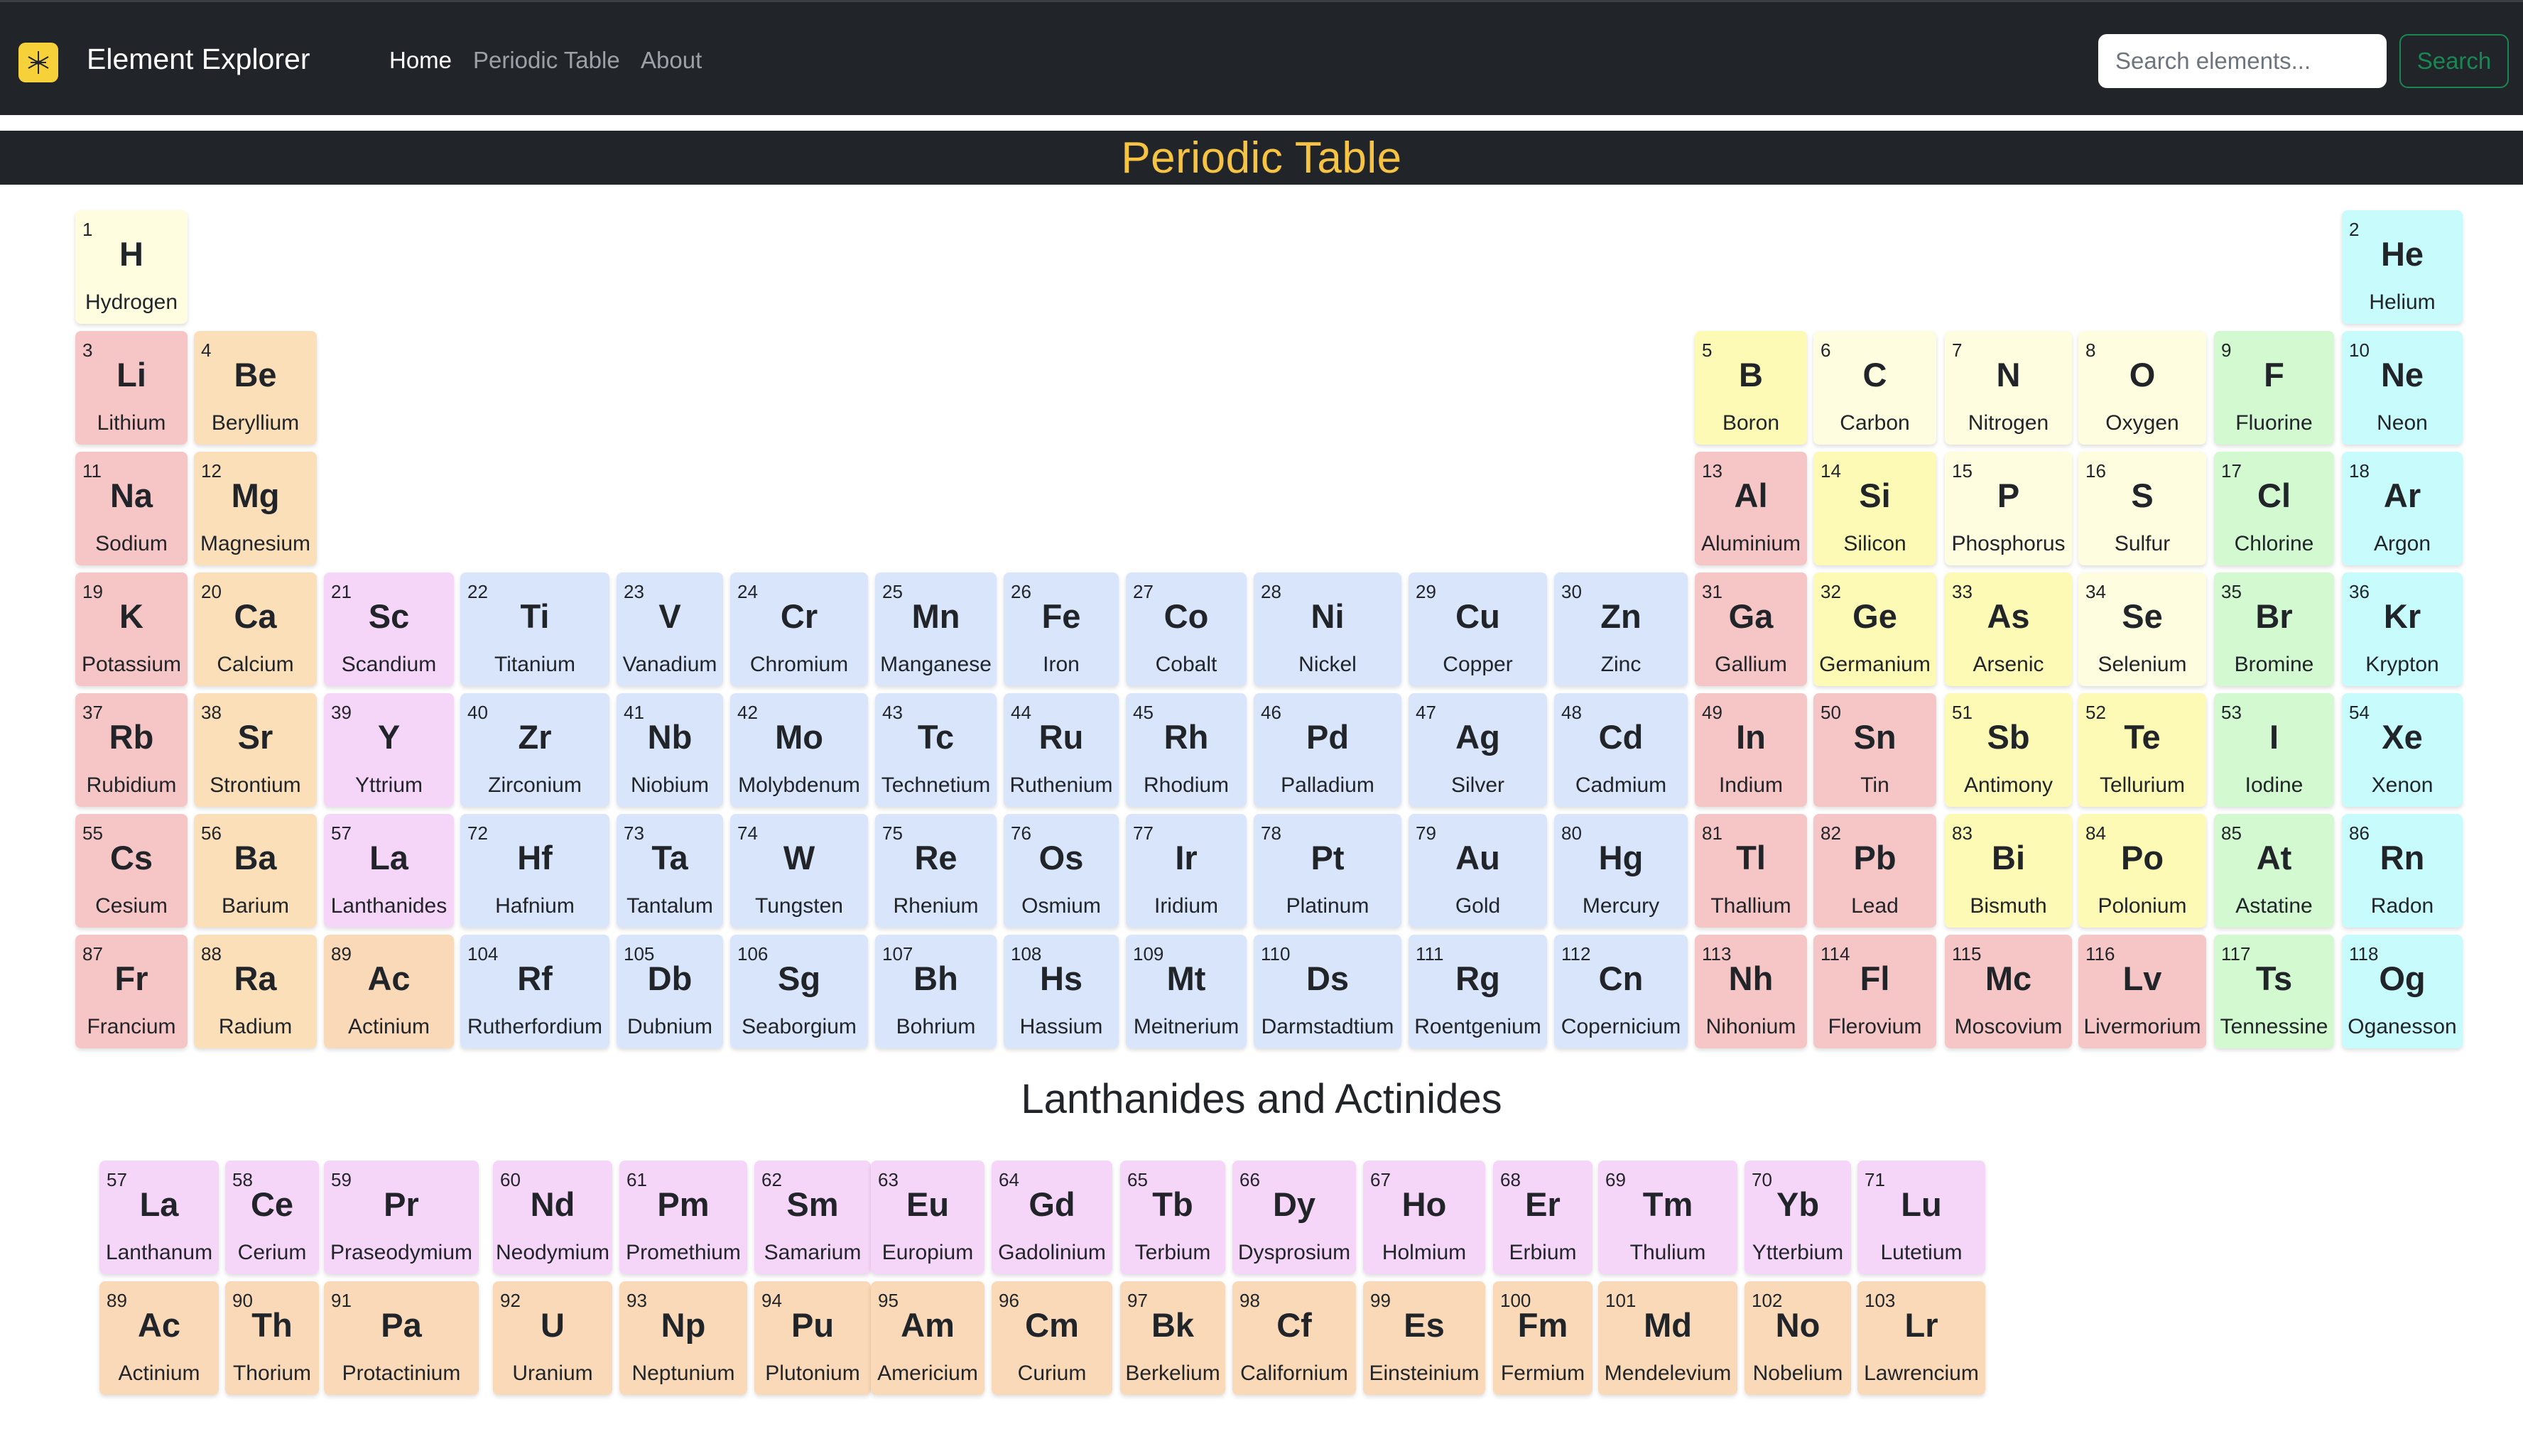 The height and width of the screenshot is (1456, 2523). I want to click on element-cell-b: 5 B Boron, so click(1751, 388).